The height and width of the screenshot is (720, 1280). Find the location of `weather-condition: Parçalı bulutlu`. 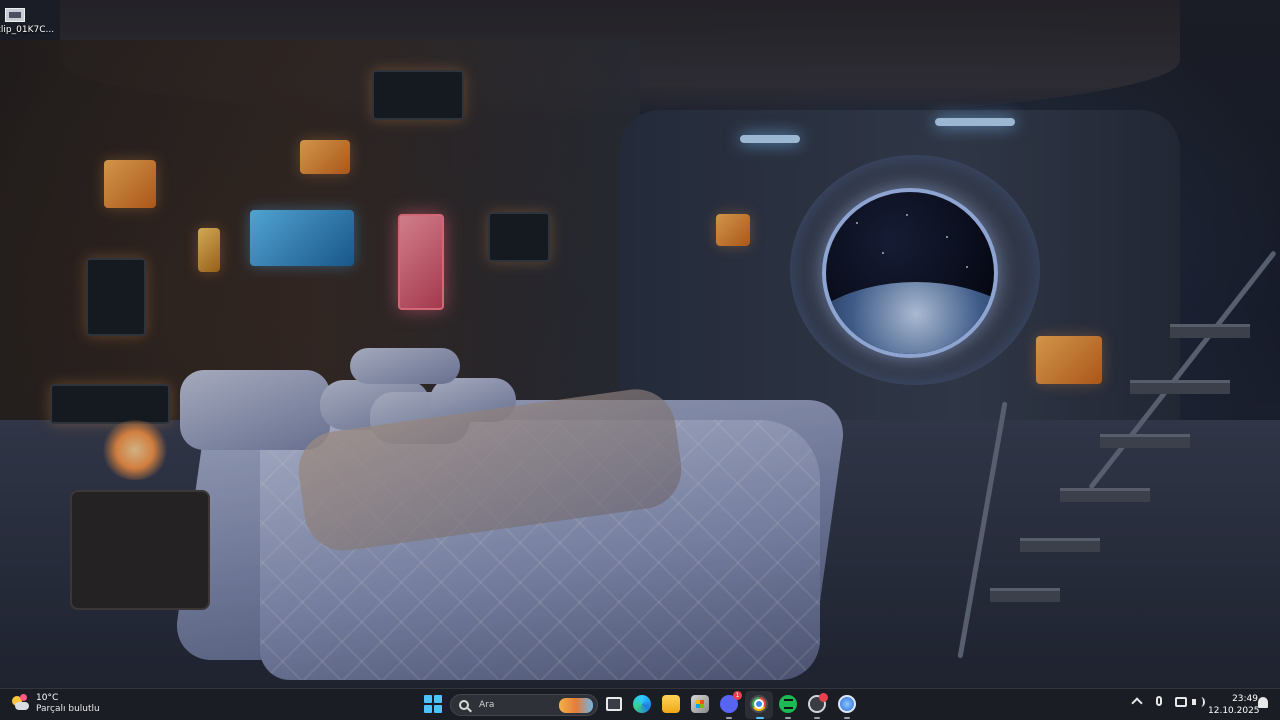

weather-condition: Parçalı bulutlu is located at coordinates (68, 709).